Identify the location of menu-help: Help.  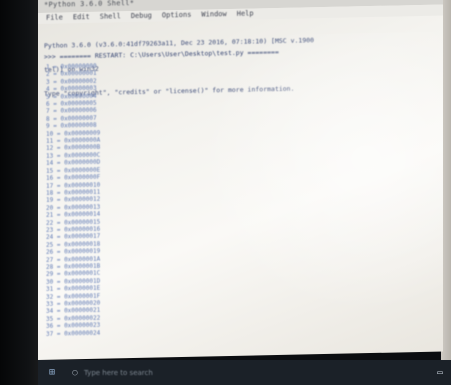
(245, 13).